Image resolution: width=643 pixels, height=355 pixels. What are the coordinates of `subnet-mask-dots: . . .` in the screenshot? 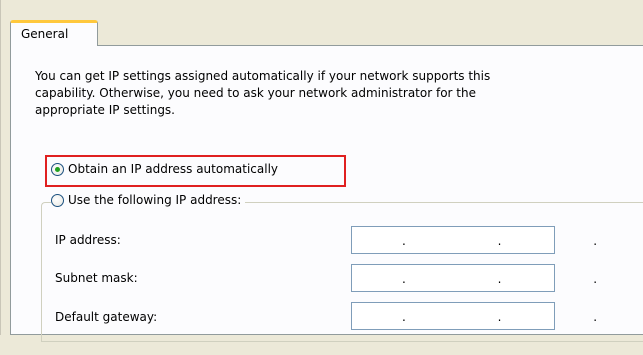 It's located at (522, 279).